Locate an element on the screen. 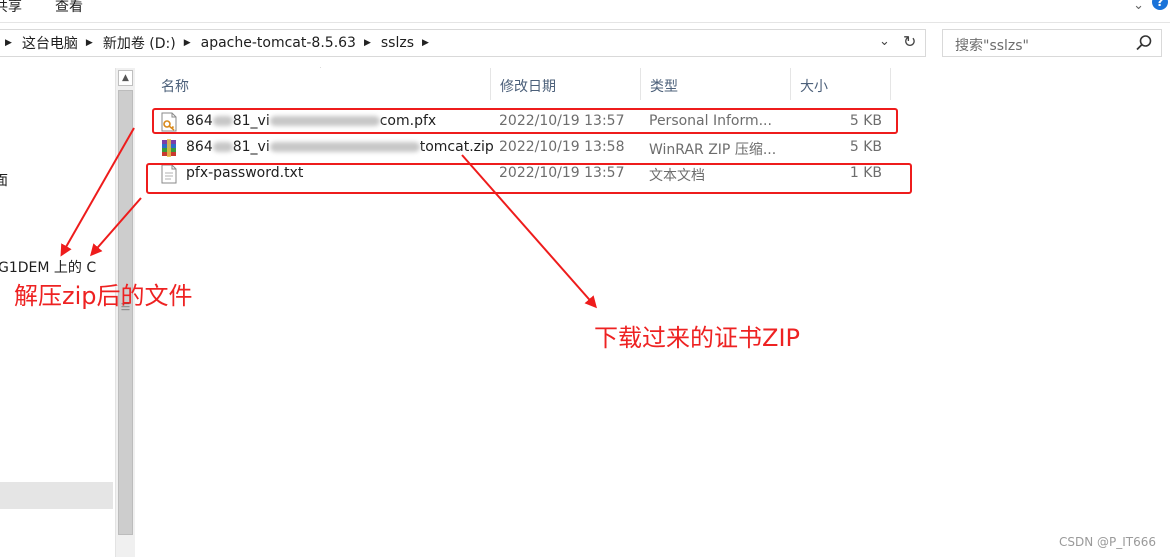 The image size is (1170, 557). arrow-to-pfx is located at coordinates (97, 192).